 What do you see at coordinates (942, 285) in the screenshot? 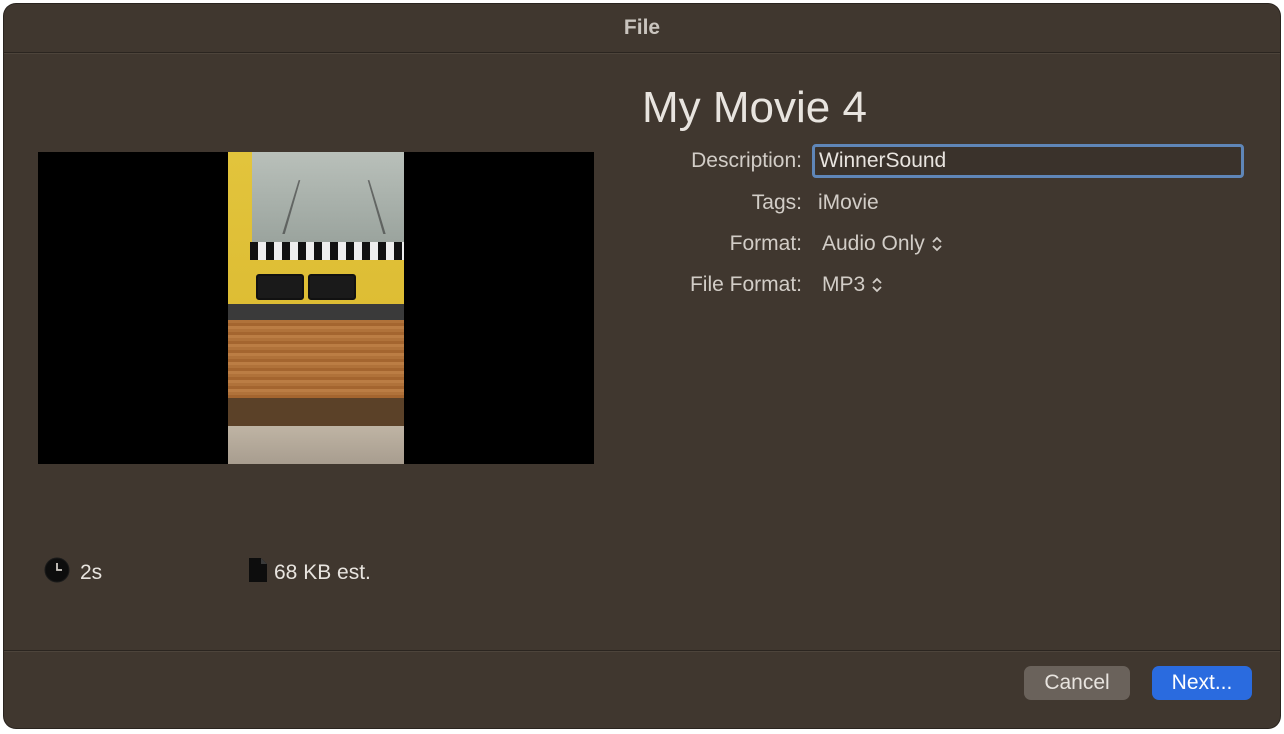
I see `file-format-row: File Format: MP3` at bounding box center [942, 285].